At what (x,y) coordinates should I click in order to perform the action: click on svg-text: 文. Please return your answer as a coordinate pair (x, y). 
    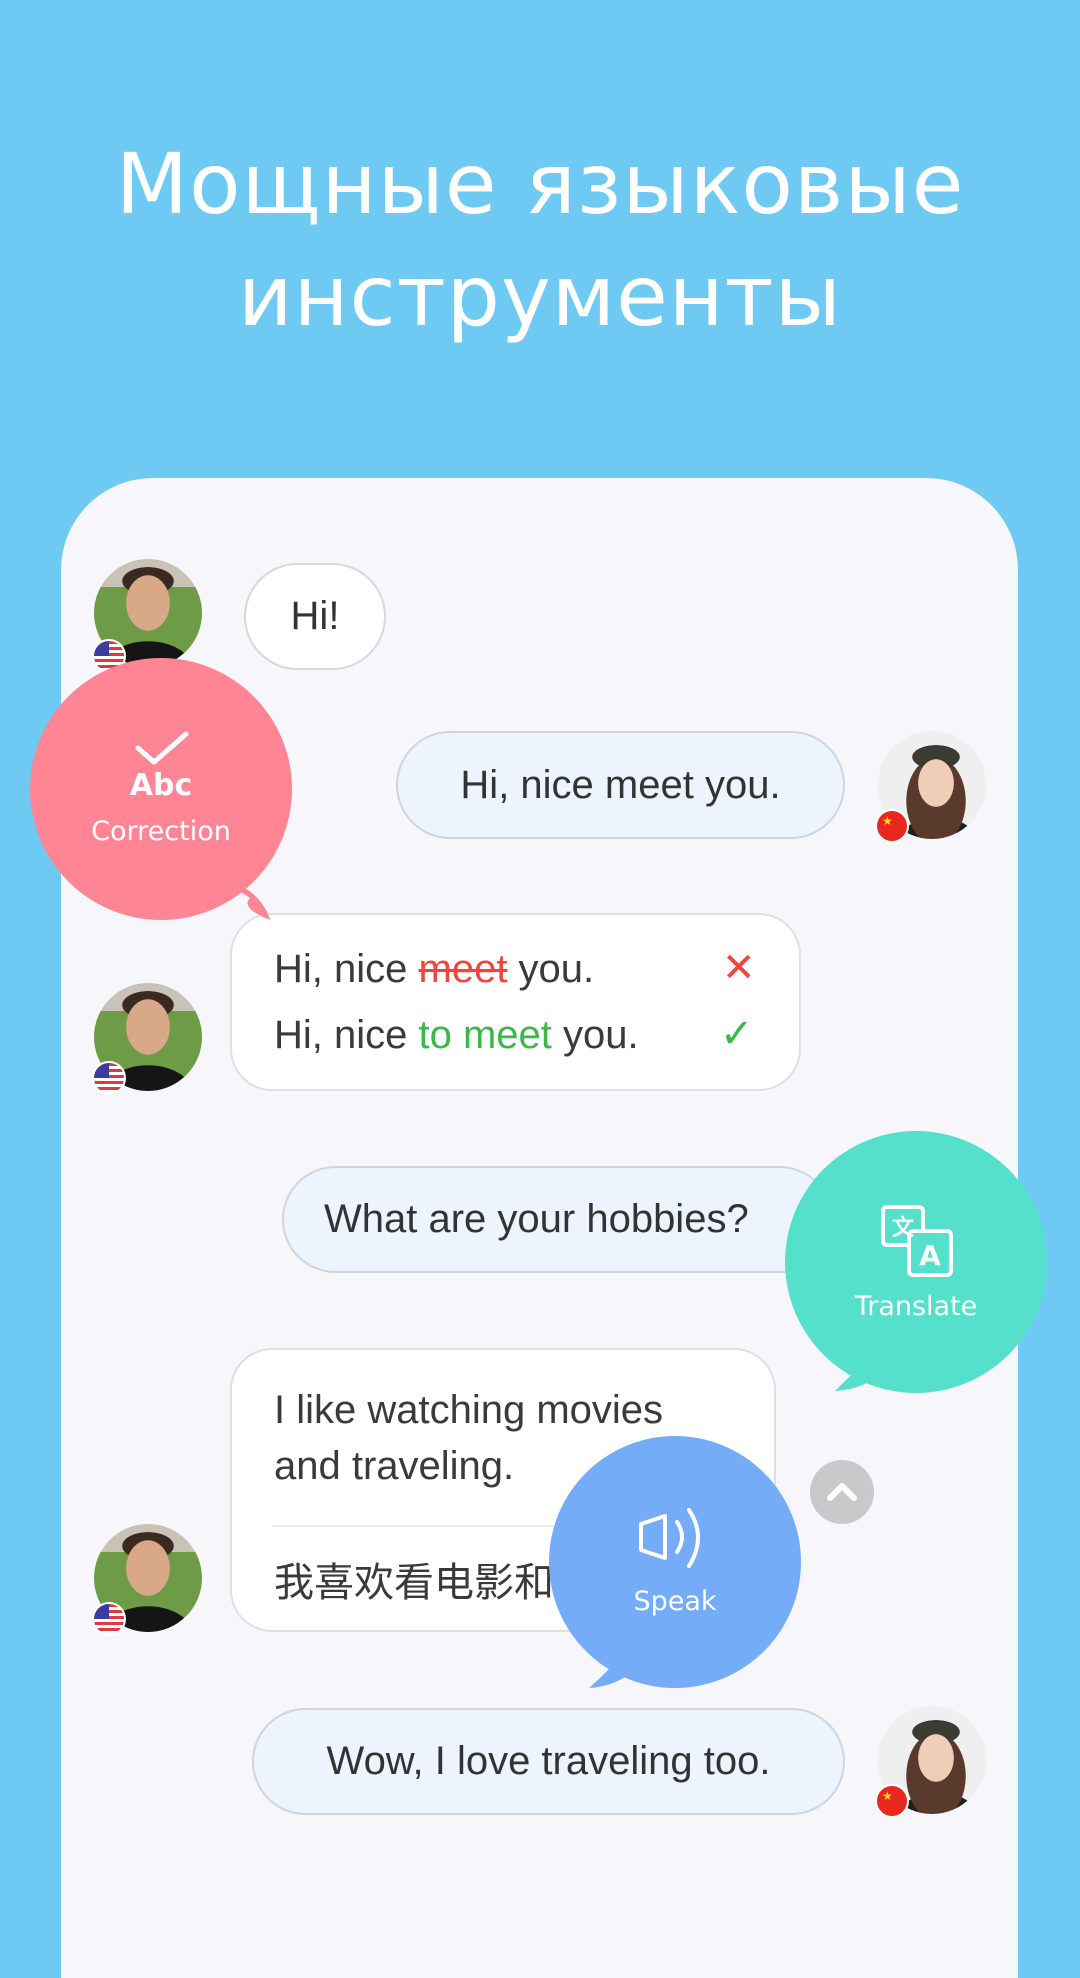
    Looking at the image, I should click on (903, 1228).